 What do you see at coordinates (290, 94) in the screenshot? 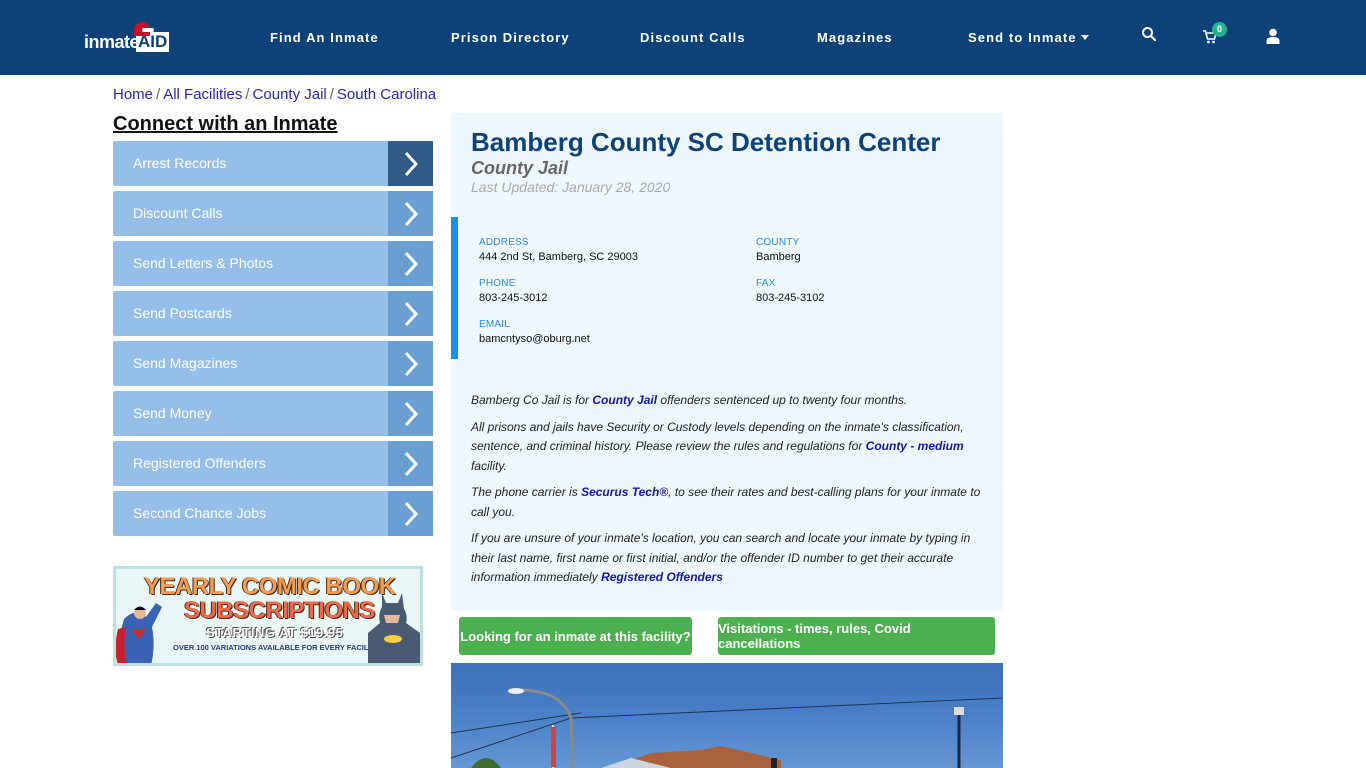
I see `breadcrumb-county-jail: County Jail` at bounding box center [290, 94].